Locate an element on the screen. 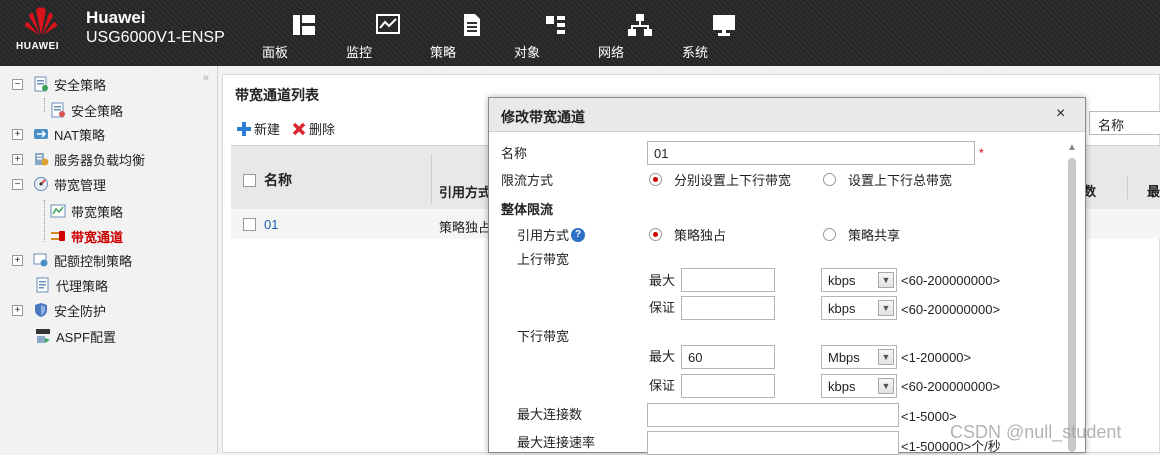  radio-label: 分别设置上下行带宽 is located at coordinates (733, 180).